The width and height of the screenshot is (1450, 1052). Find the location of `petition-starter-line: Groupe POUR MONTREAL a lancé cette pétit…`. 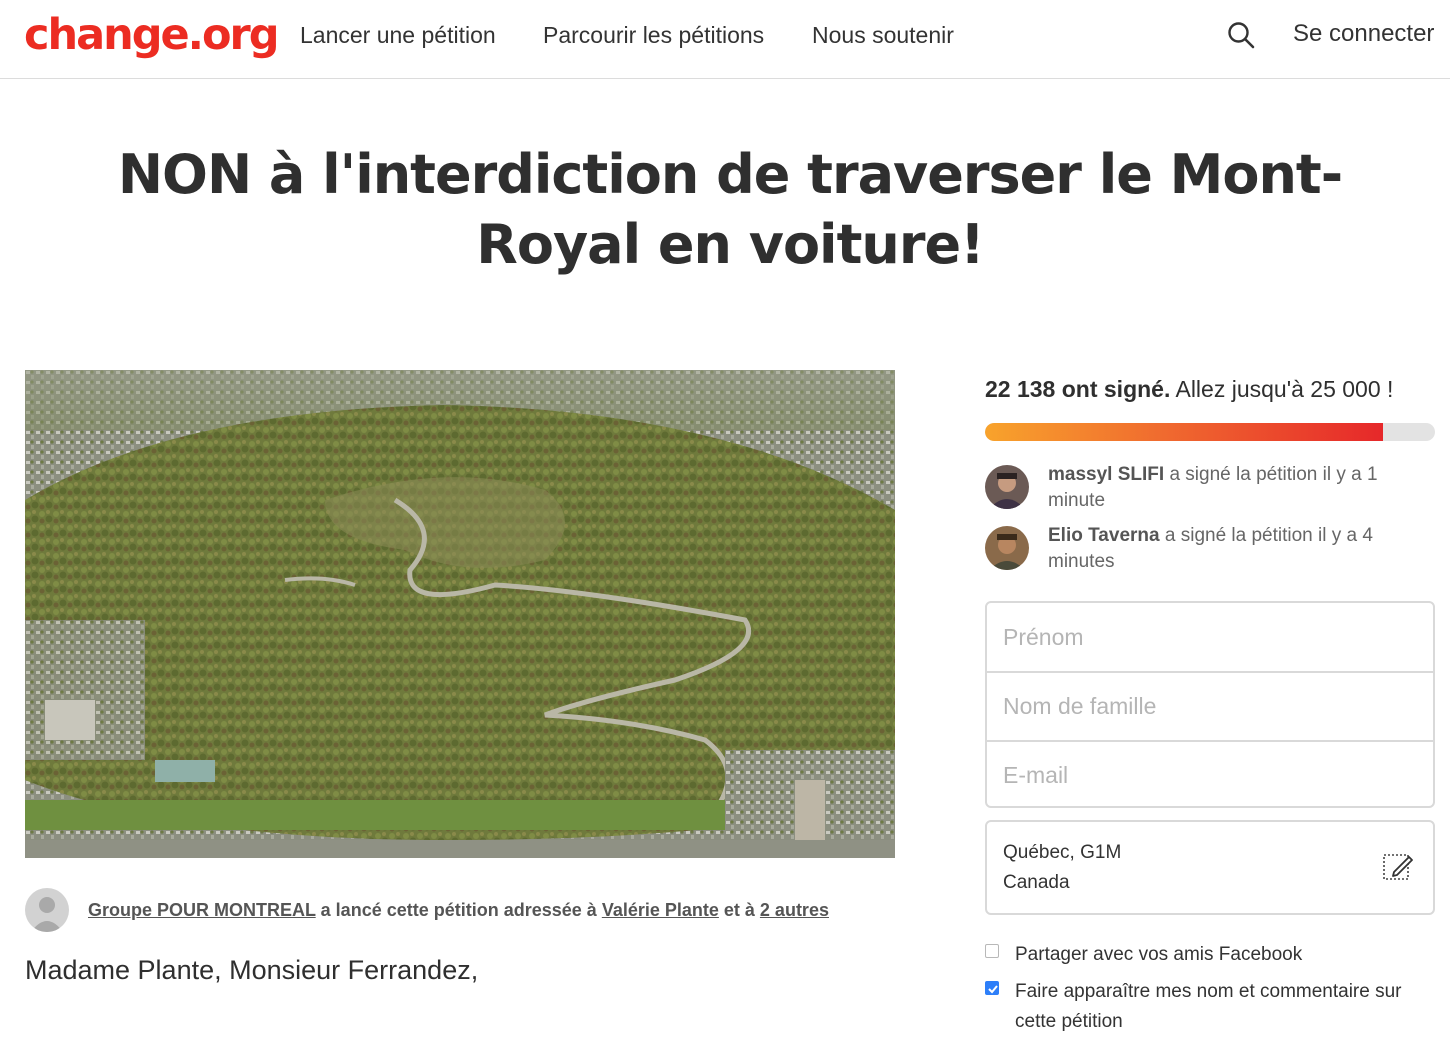

petition-starter-line: Groupe POUR MONTREAL a lancé cette pétit… is located at coordinates (458, 910).